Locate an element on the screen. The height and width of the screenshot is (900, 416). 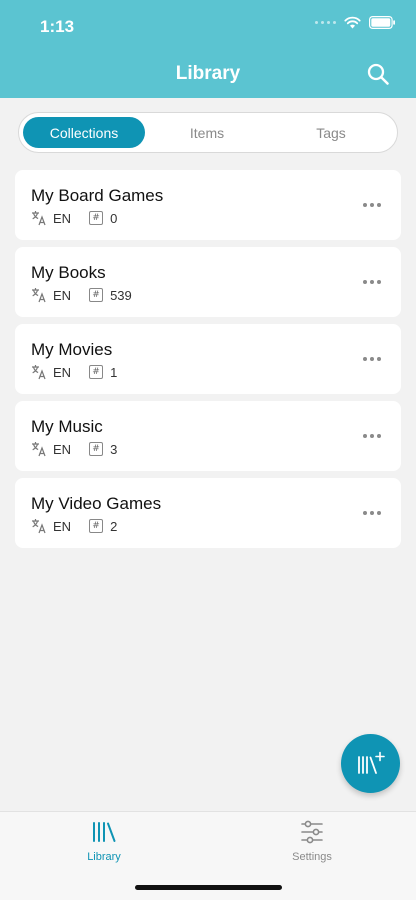
collection-meta: EN # 0 is located at coordinates (74, 218).